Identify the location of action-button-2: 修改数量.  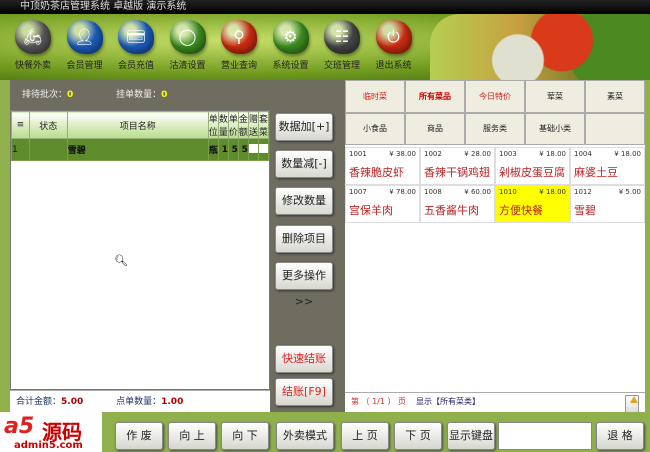
(304, 201).